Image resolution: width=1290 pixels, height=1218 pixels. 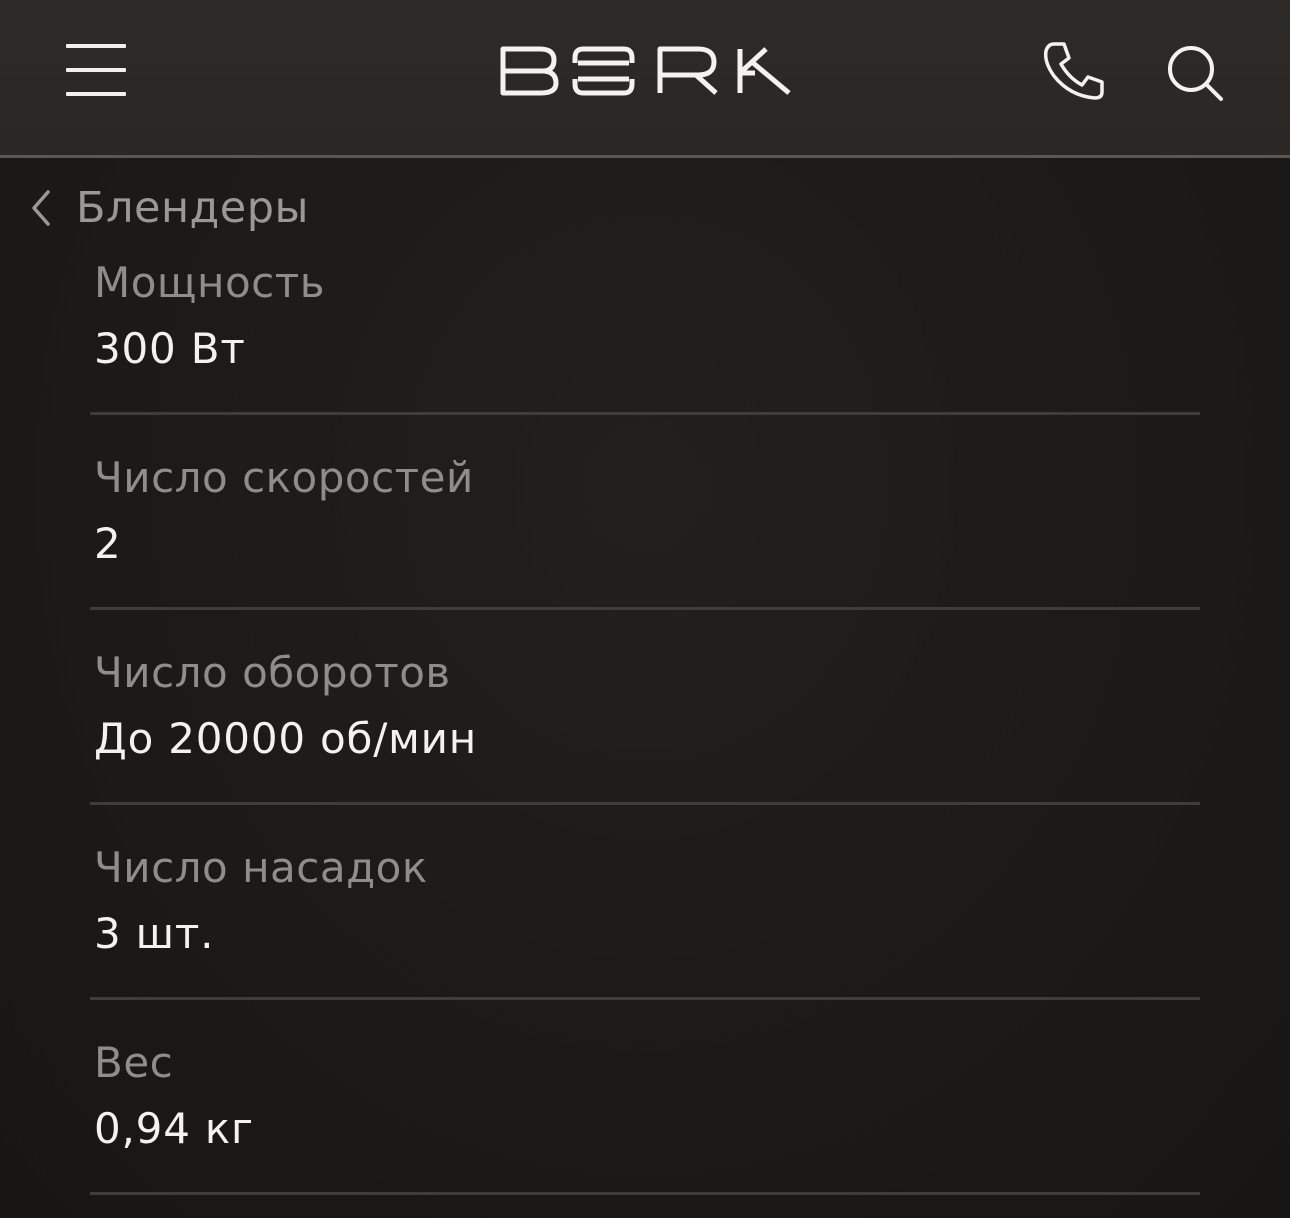 I want to click on search-icon-graphic, so click(x=1195, y=73).